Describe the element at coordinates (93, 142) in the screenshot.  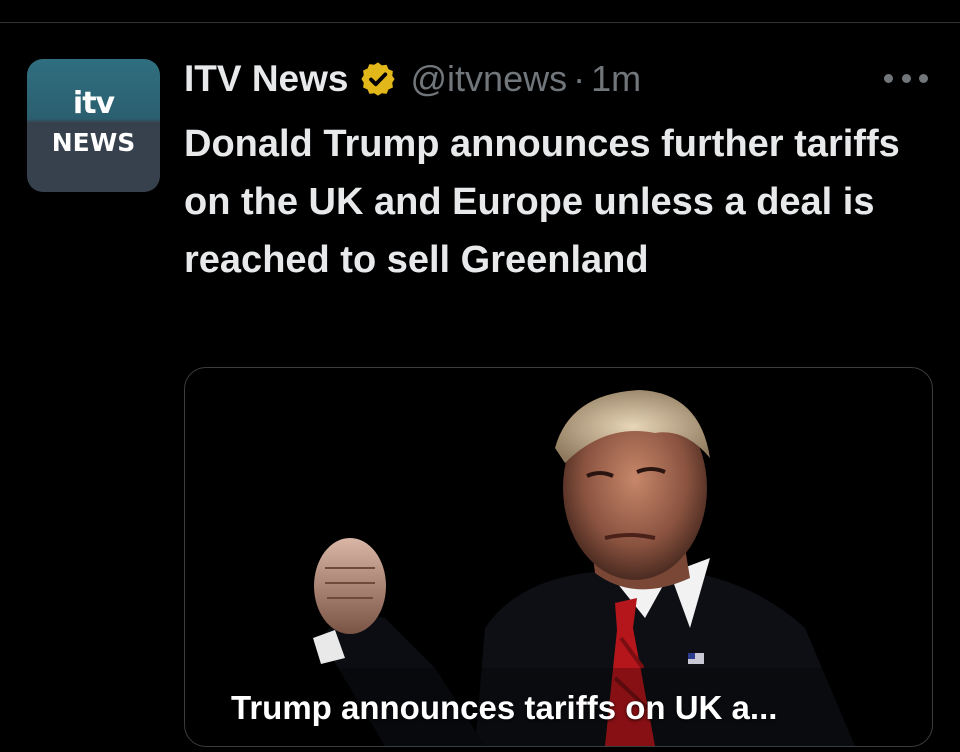
I see `avatar-logo-subtext: NEWS` at that location.